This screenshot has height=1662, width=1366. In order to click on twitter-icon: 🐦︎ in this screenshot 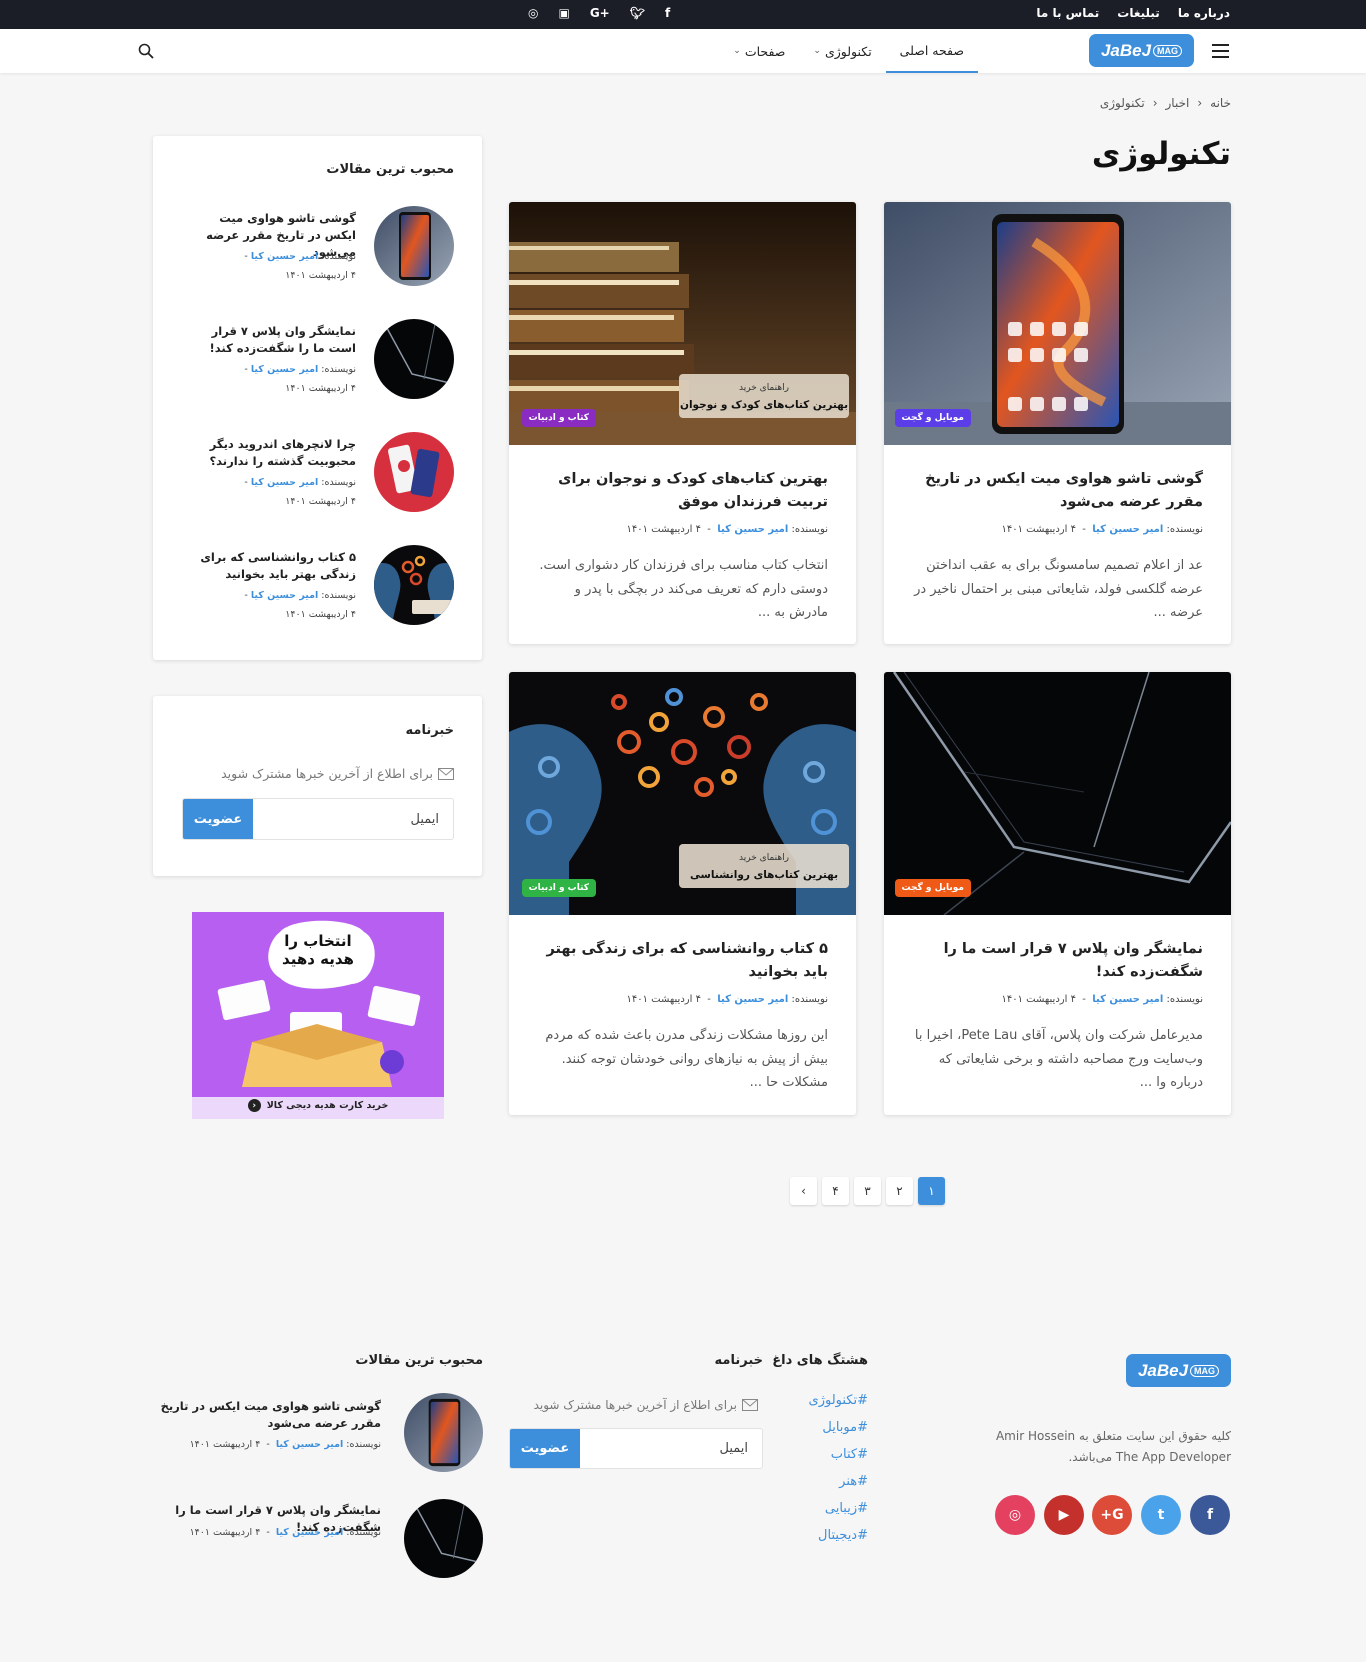, I will do `click(637, 13)`.